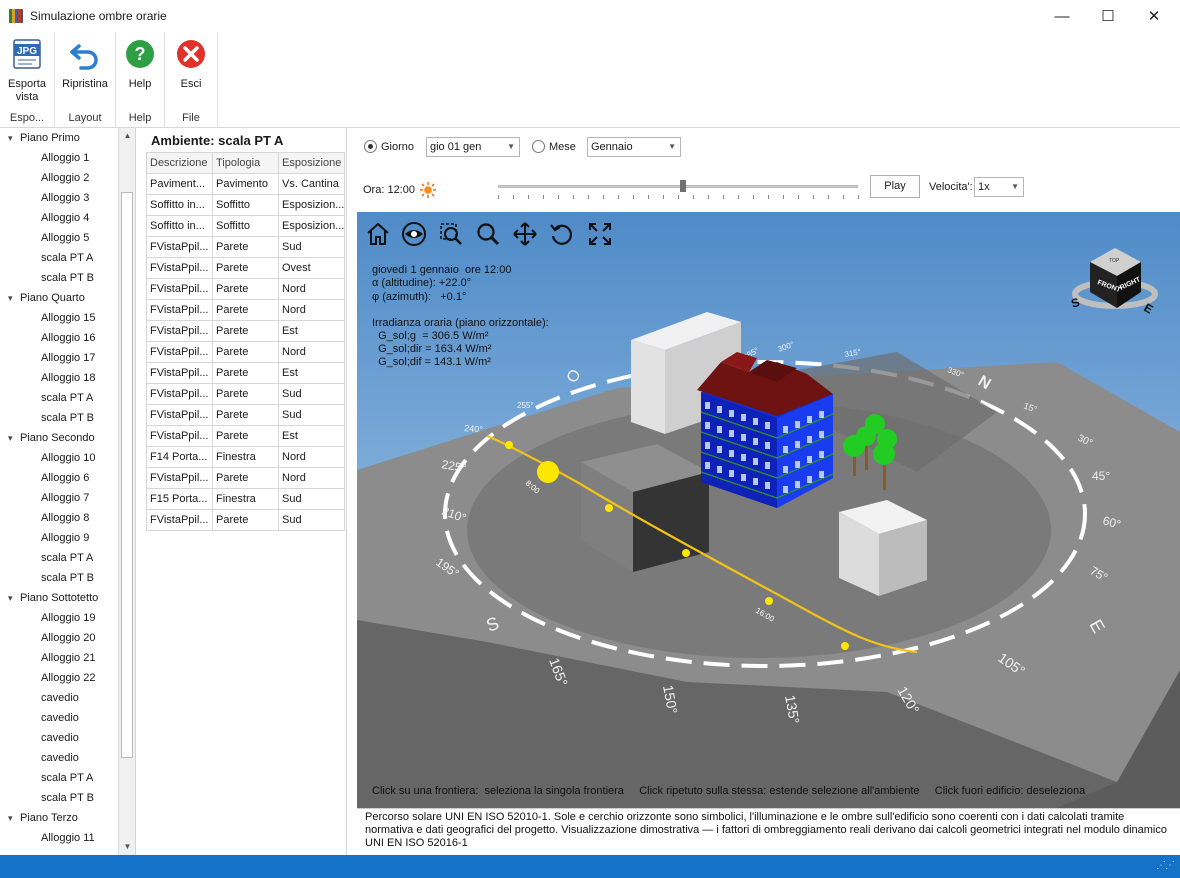 This screenshot has width=1180, height=878. Describe the element at coordinates (370, 146) in the screenshot. I see `giorno-radio` at that location.